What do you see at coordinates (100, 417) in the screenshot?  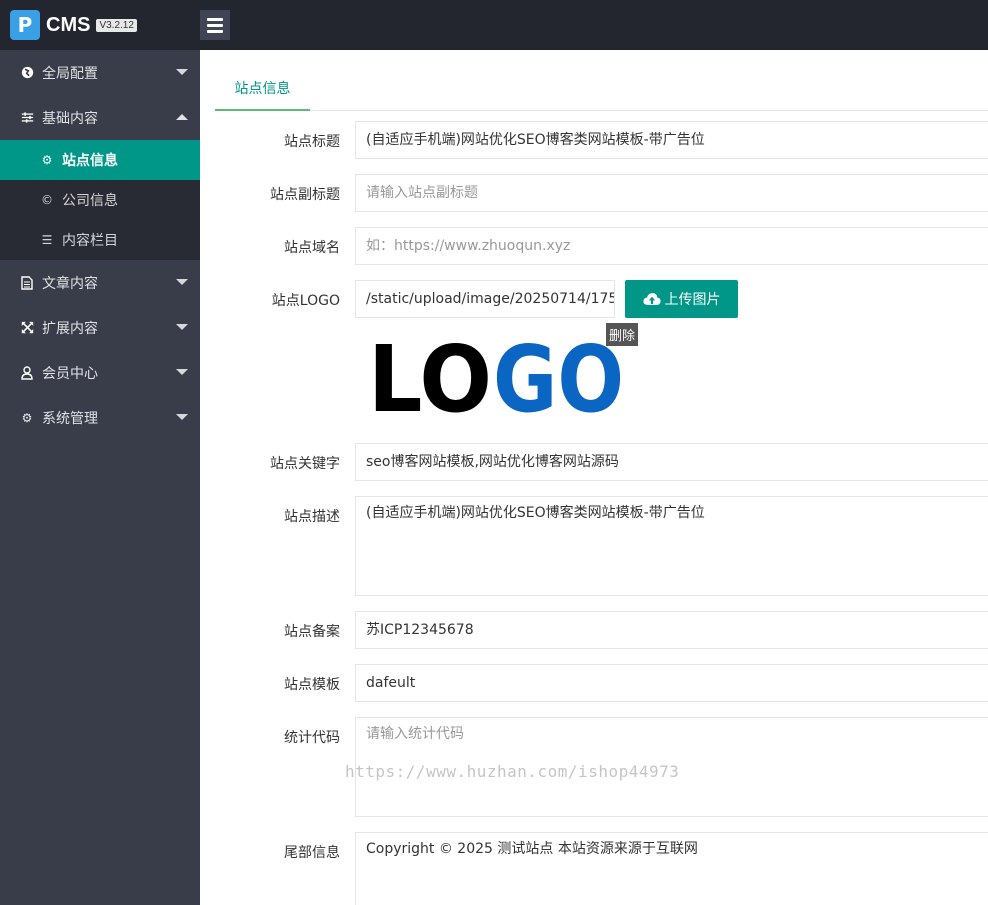 I see `sidebar-item-system: ⚙ 系统管理` at bounding box center [100, 417].